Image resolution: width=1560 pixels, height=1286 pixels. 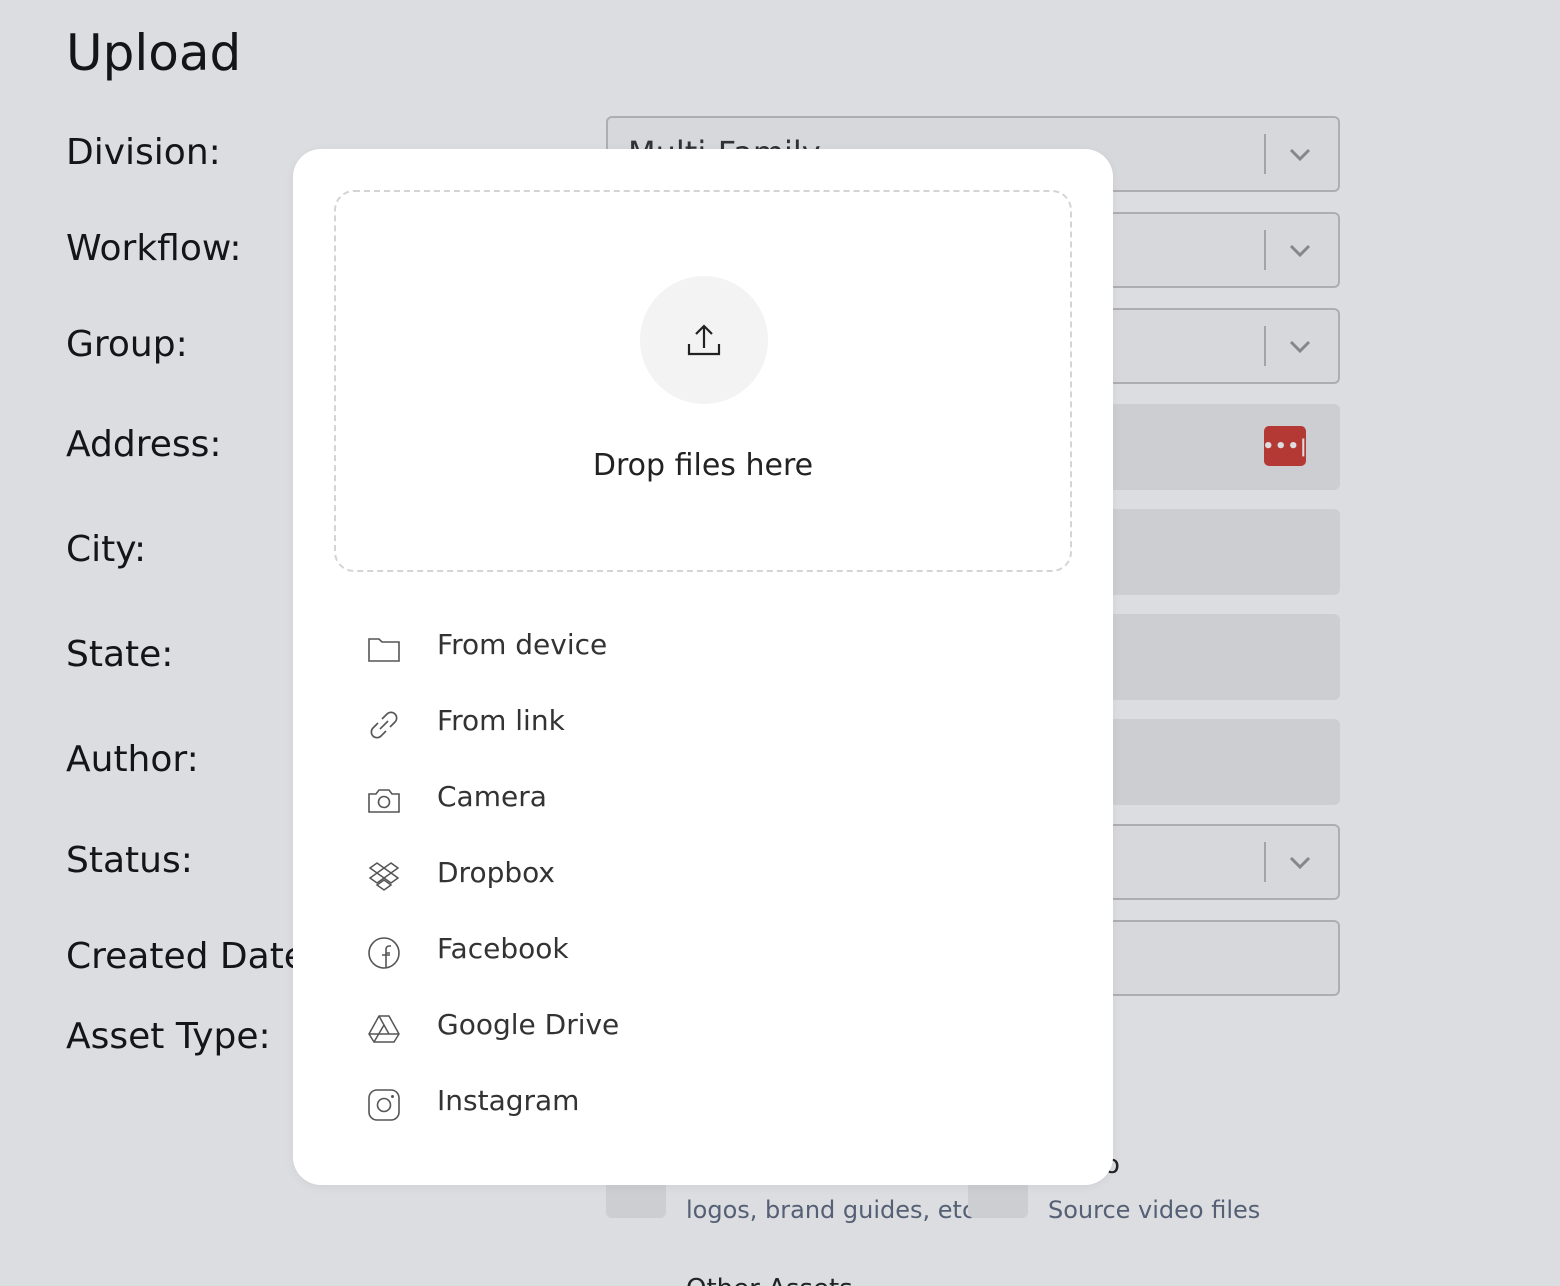 I want to click on facebook-icon, so click(x=384, y=953).